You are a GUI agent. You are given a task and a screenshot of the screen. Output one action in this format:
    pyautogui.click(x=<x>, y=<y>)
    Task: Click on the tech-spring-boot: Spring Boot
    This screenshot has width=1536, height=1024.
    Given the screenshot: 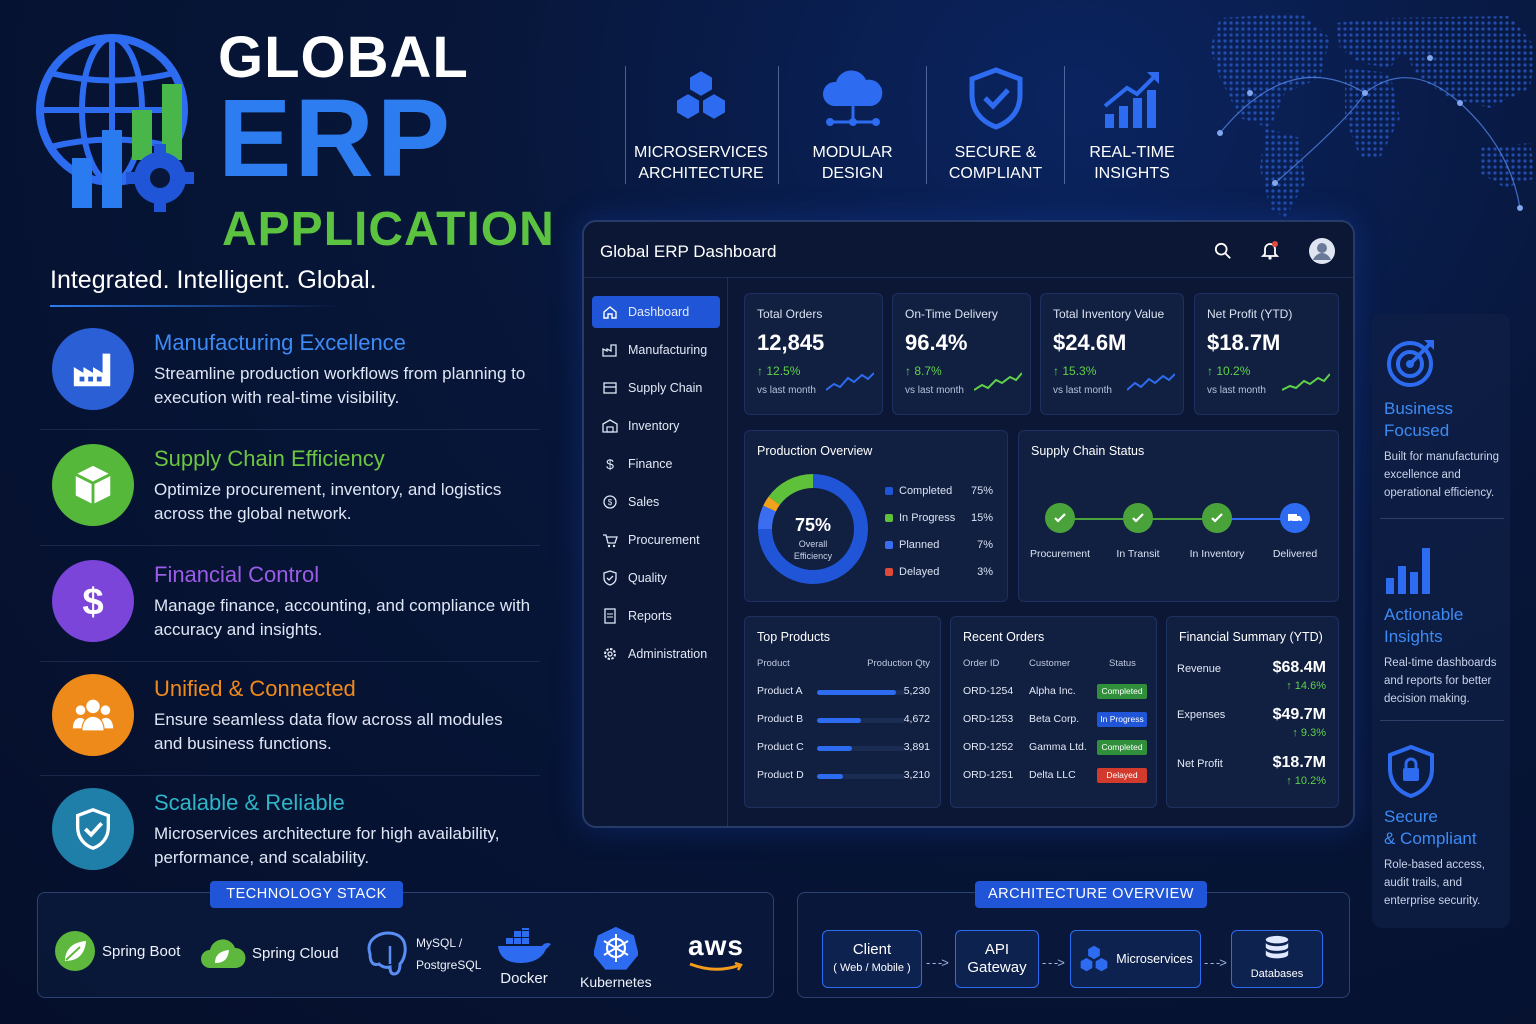 What is the action you would take?
    pyautogui.click(x=117, y=951)
    